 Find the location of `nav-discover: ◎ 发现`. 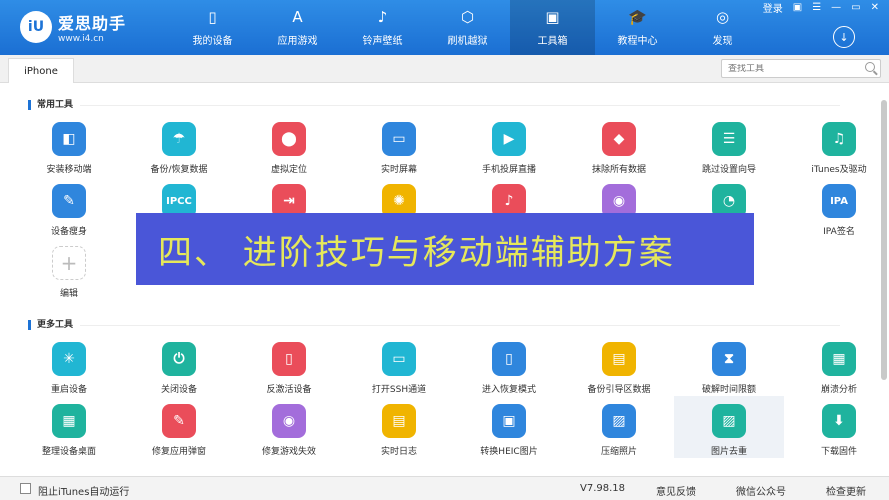

nav-discover: ◎ 发现 is located at coordinates (722, 27).